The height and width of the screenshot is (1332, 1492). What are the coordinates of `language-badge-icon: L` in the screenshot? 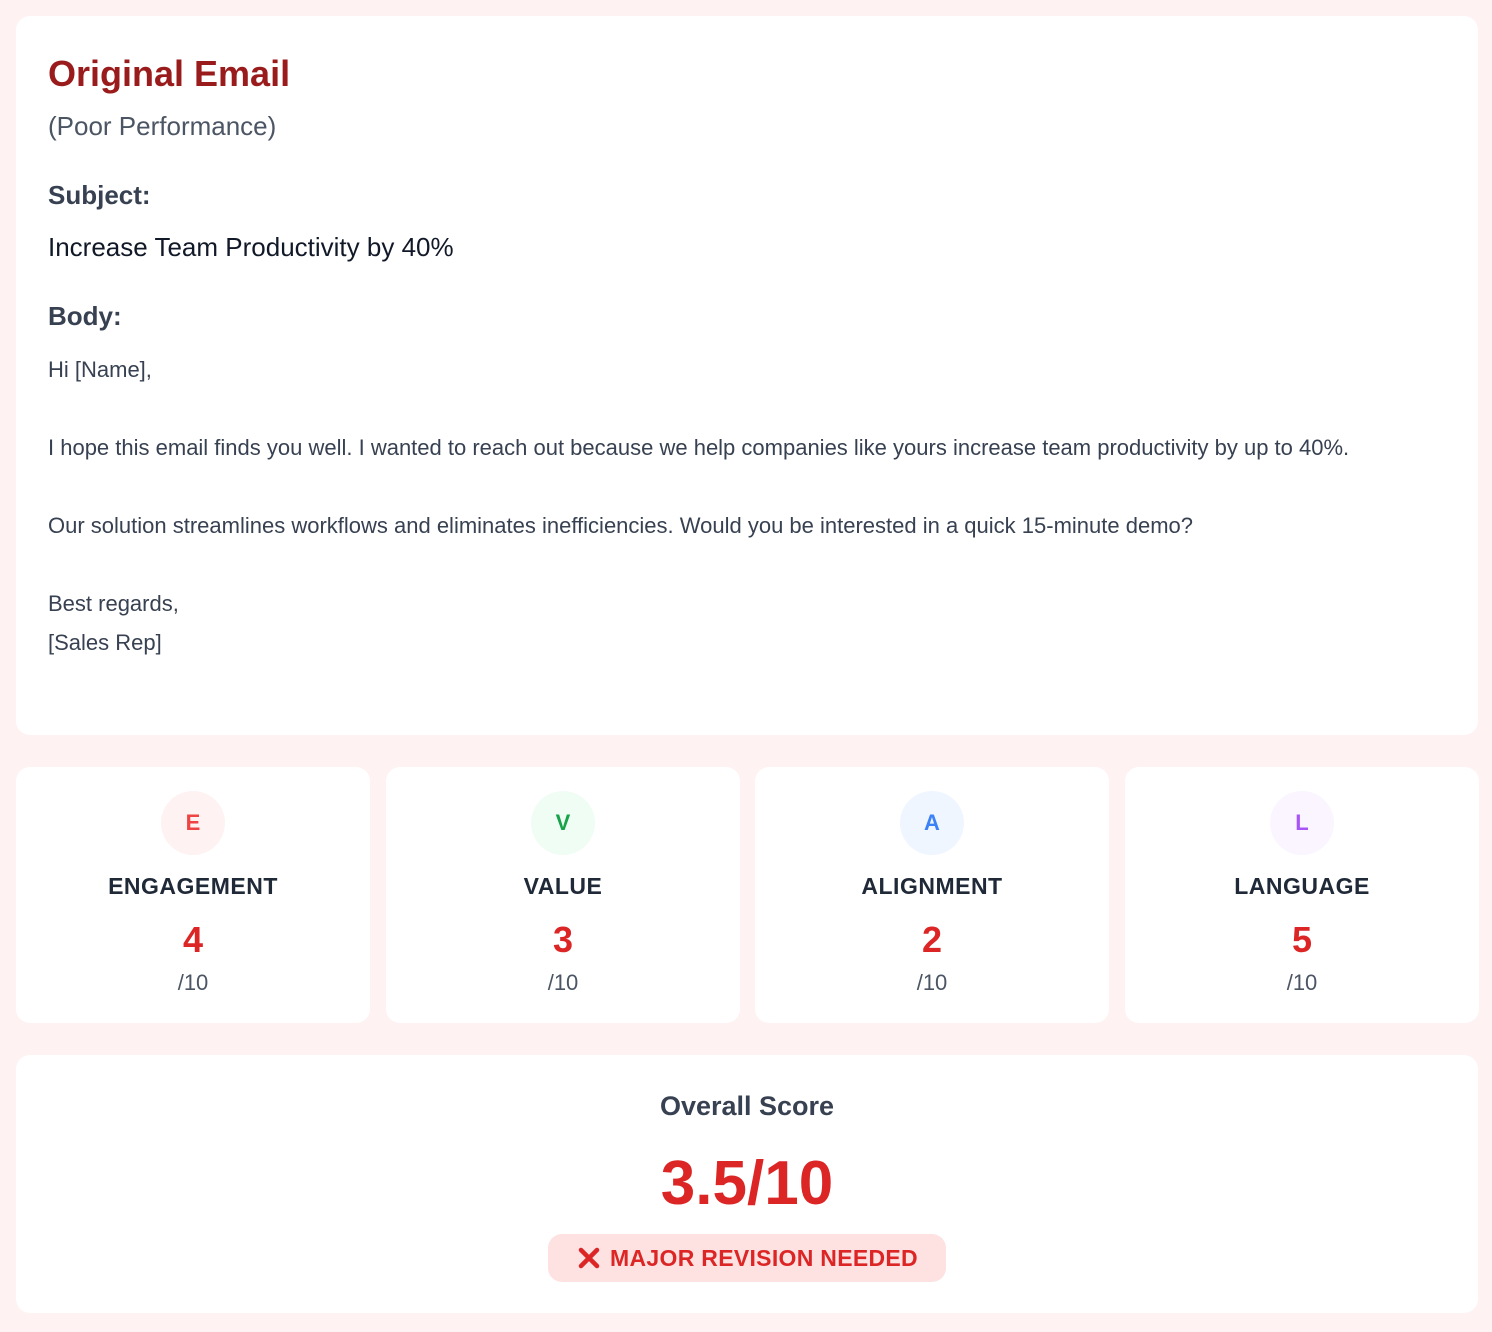 It's located at (1302, 823).